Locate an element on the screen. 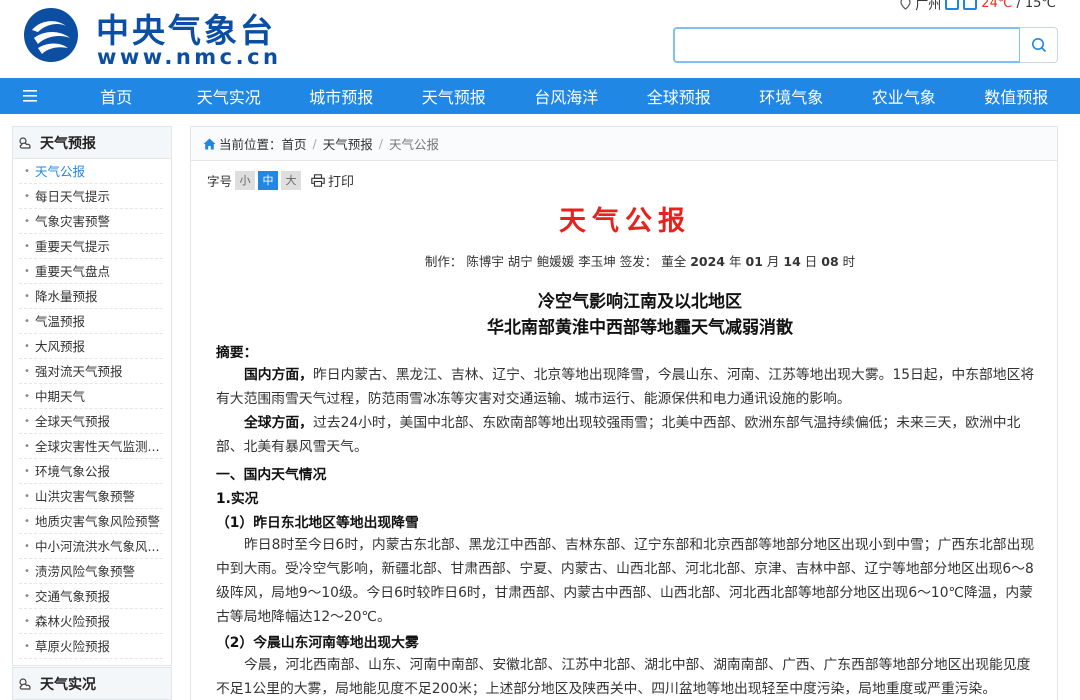 The image size is (1080, 700). sidebar-item: 重要天气盘点 is located at coordinates (91, 271).